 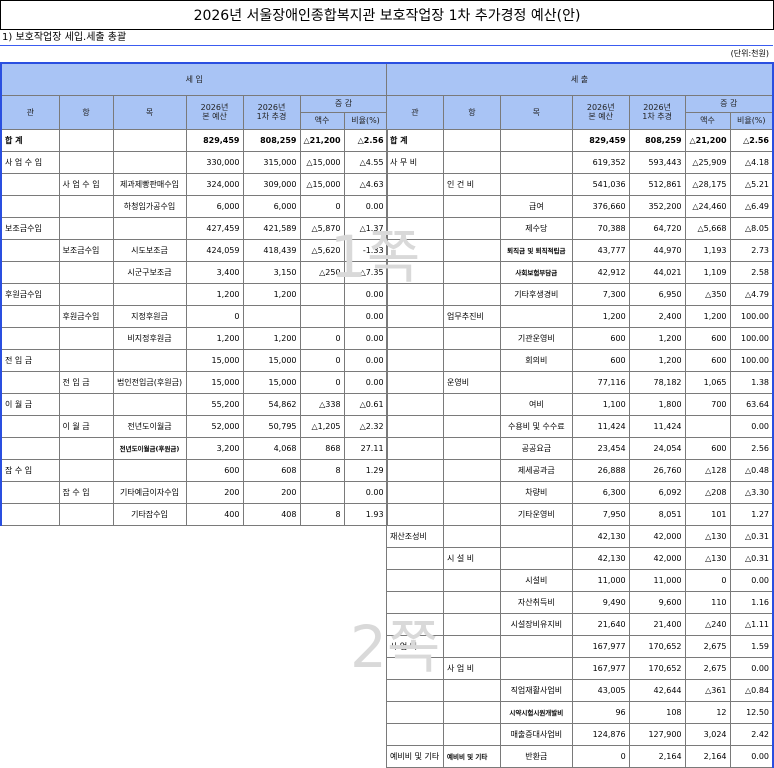 I want to click on cell-change-amount: 1,109, so click(x=707, y=272).